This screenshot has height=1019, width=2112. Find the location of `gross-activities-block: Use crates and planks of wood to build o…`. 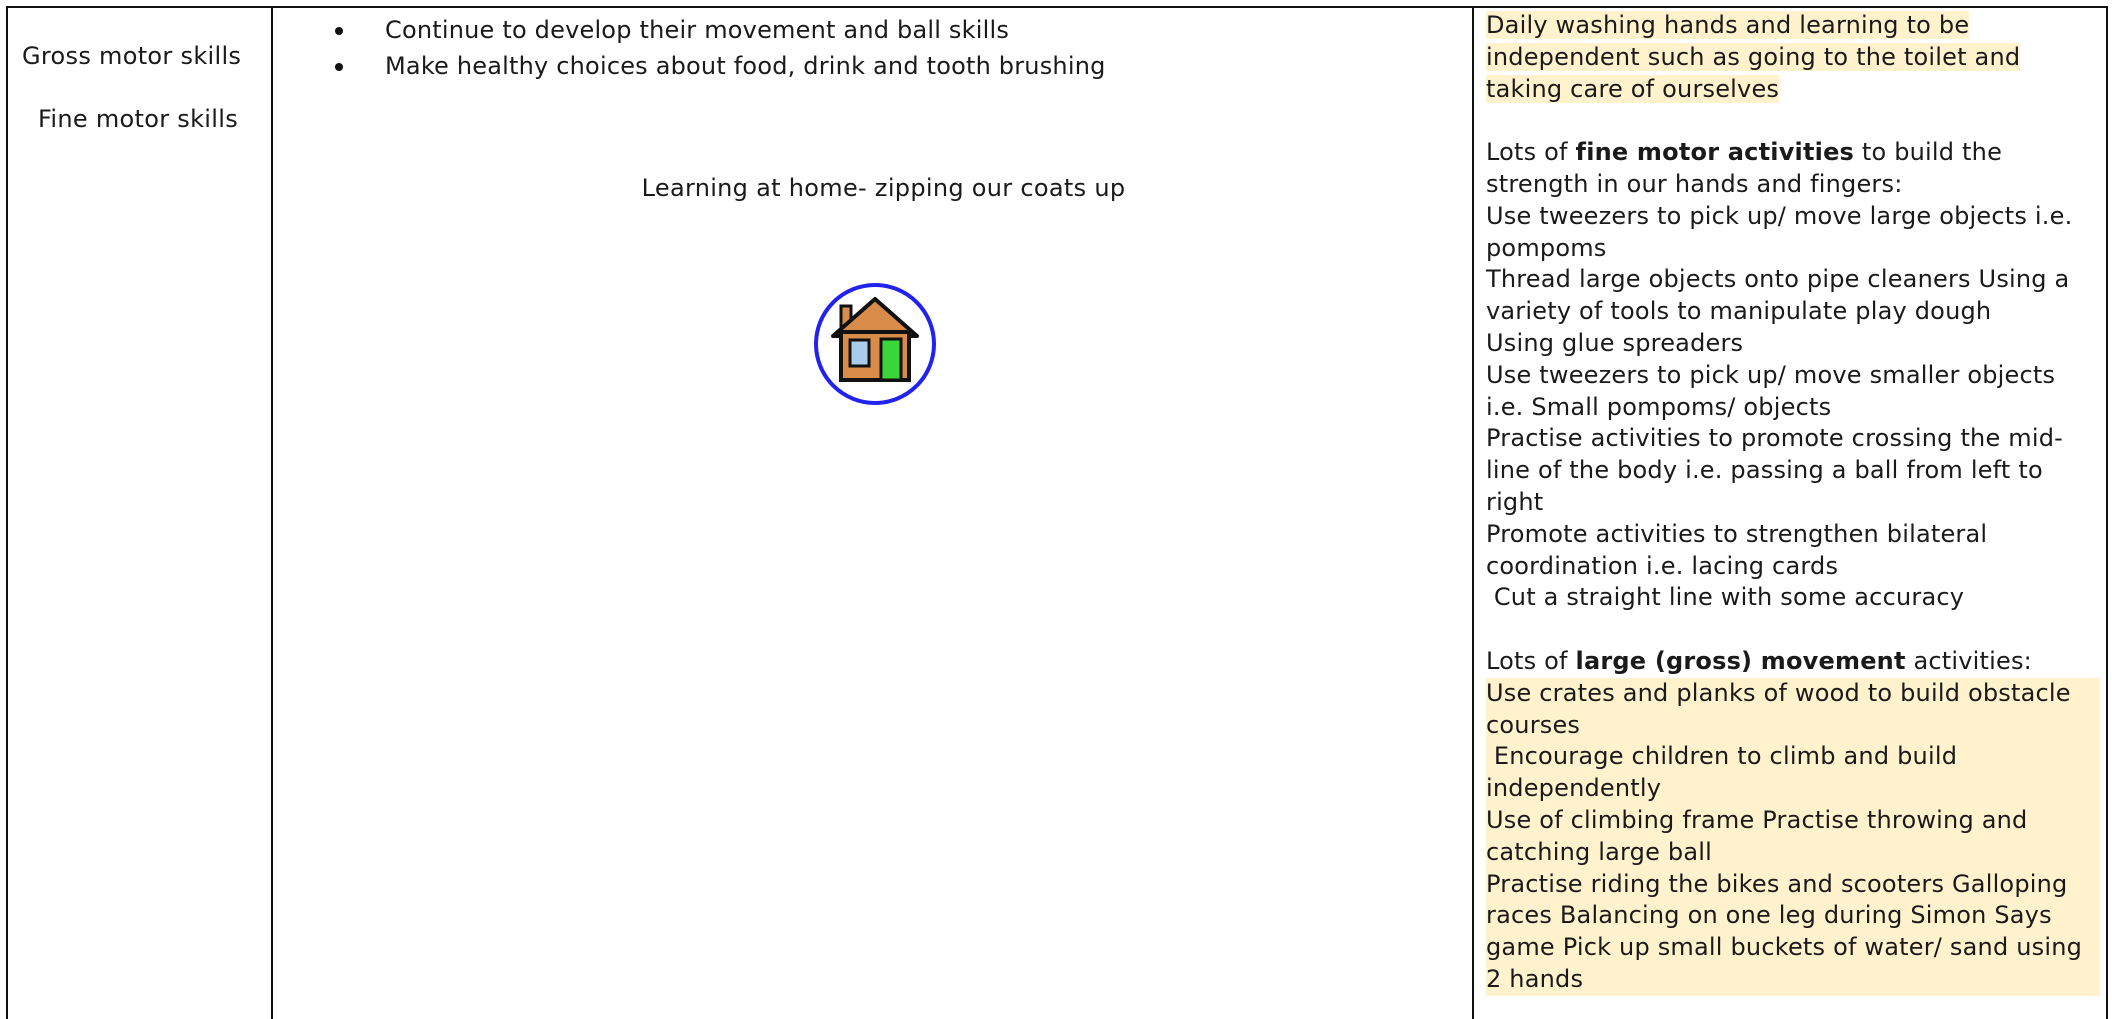

gross-activities-block: Use crates and planks of wood to build o… is located at coordinates (1793, 836).